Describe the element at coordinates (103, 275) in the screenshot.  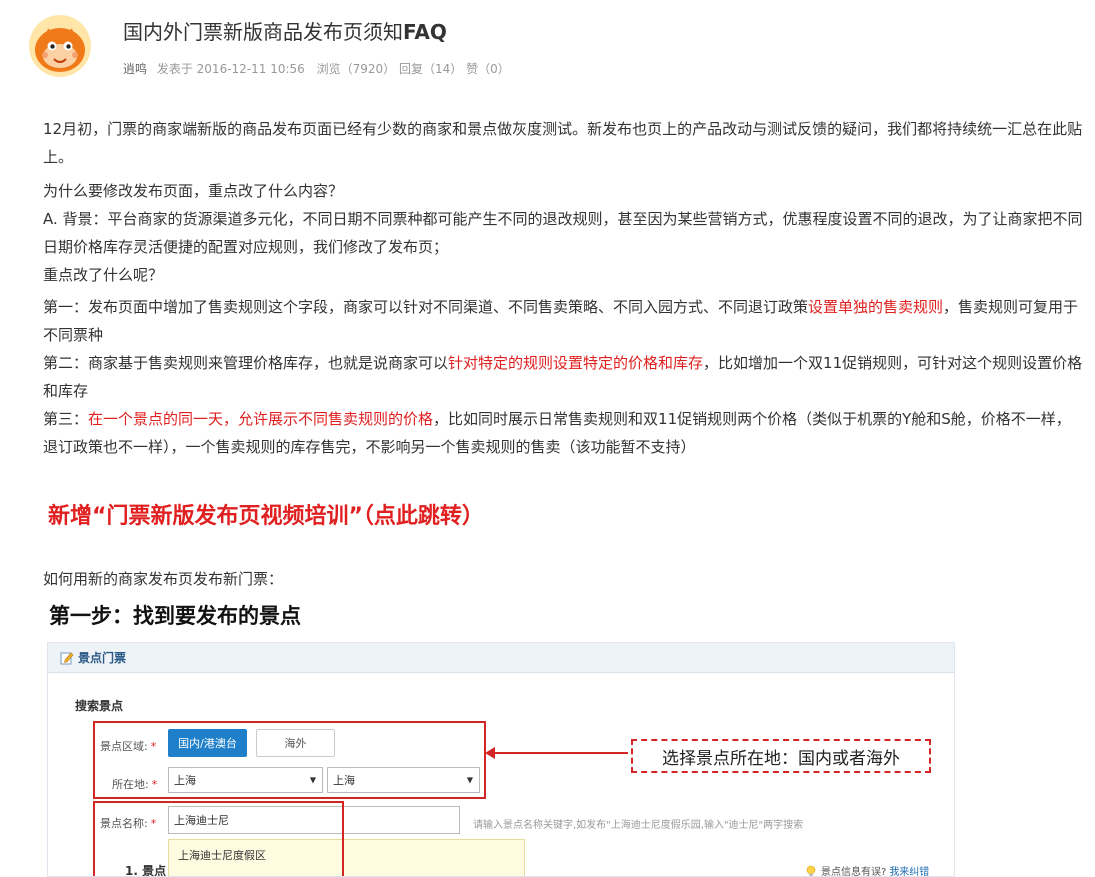
I see `key-changes-heading: 重点改了什么呢？` at that location.